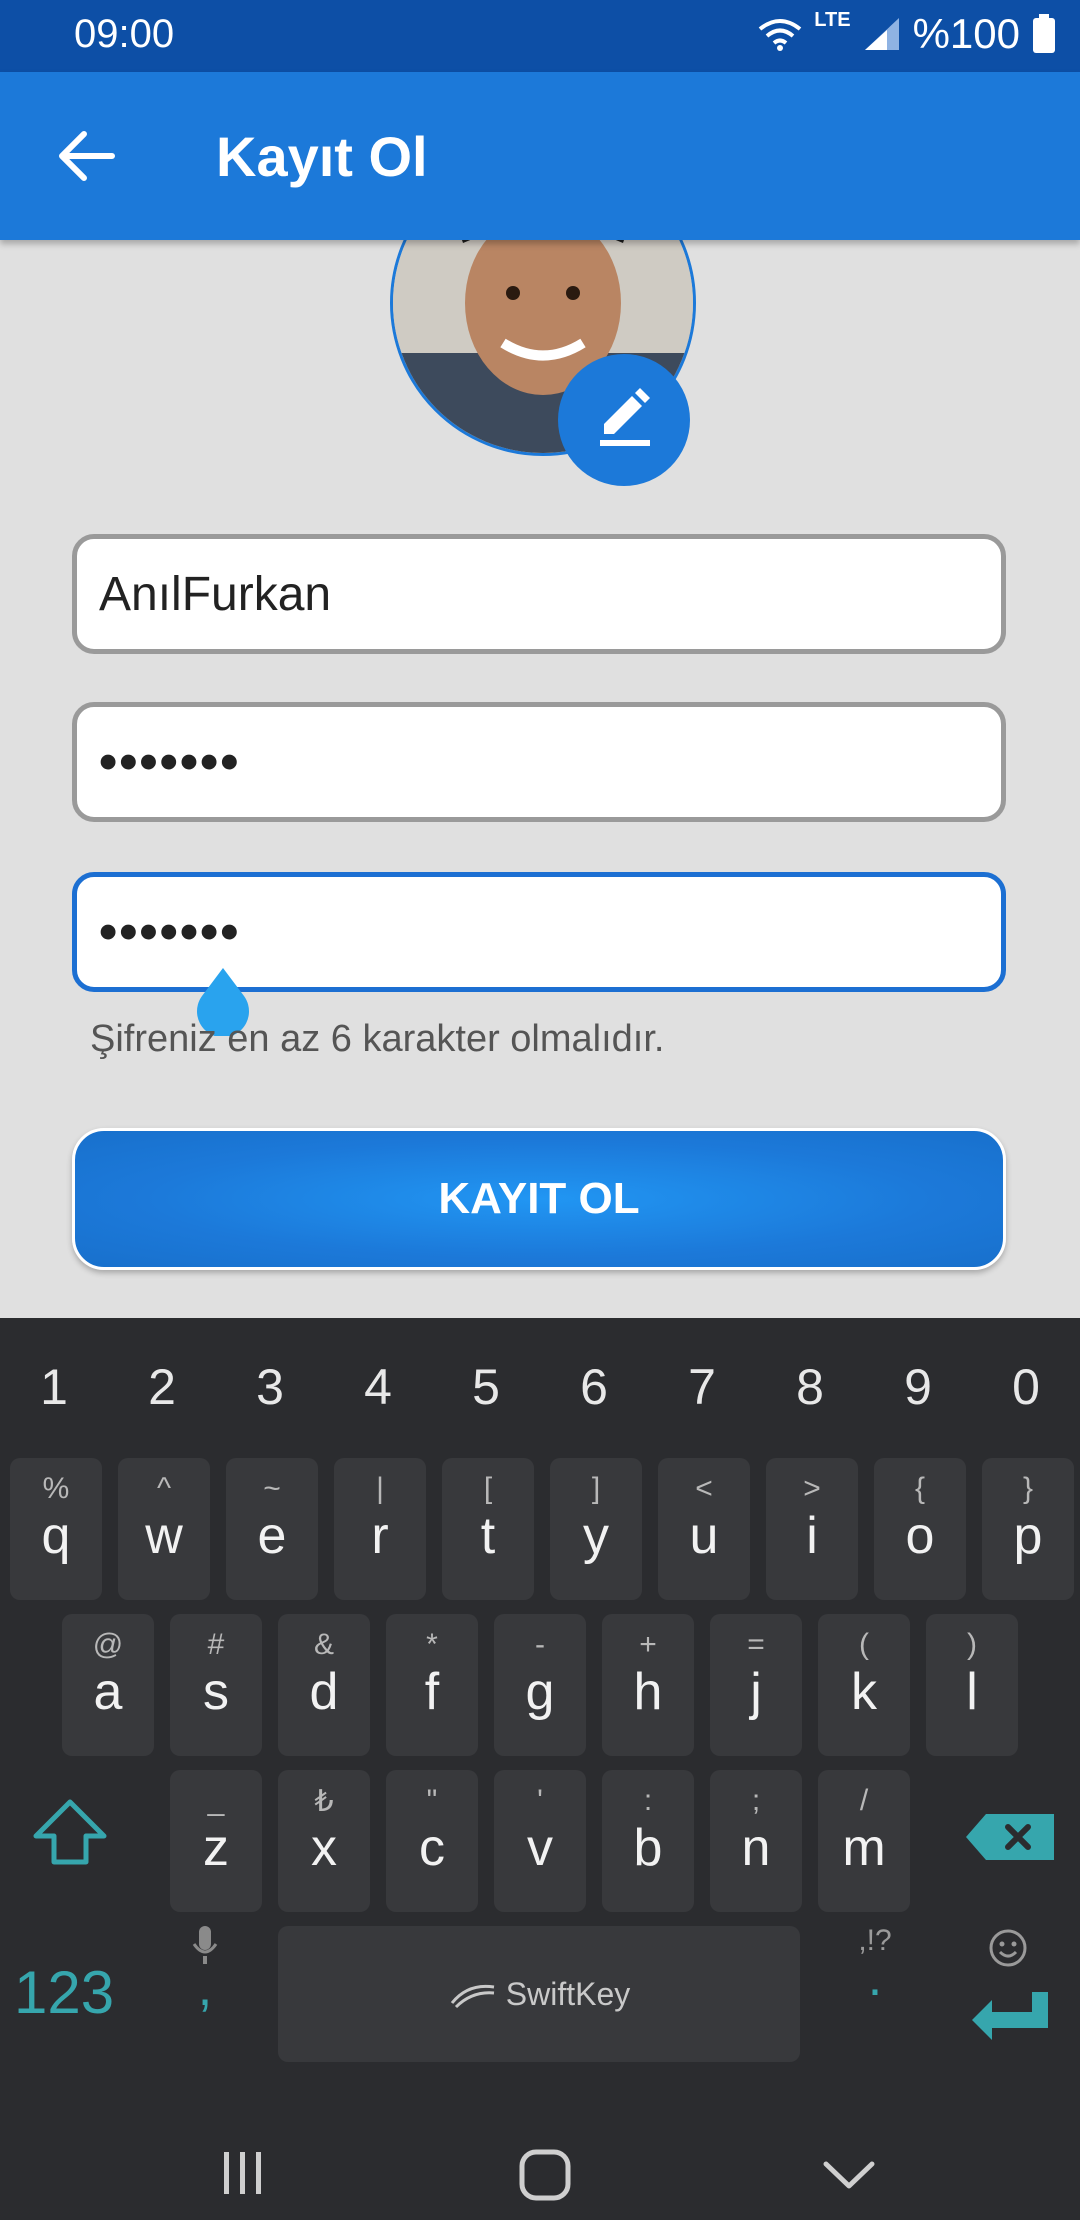 This screenshot has width=1080, height=2220. I want to click on key-0: 0, so click(1026, 1387).